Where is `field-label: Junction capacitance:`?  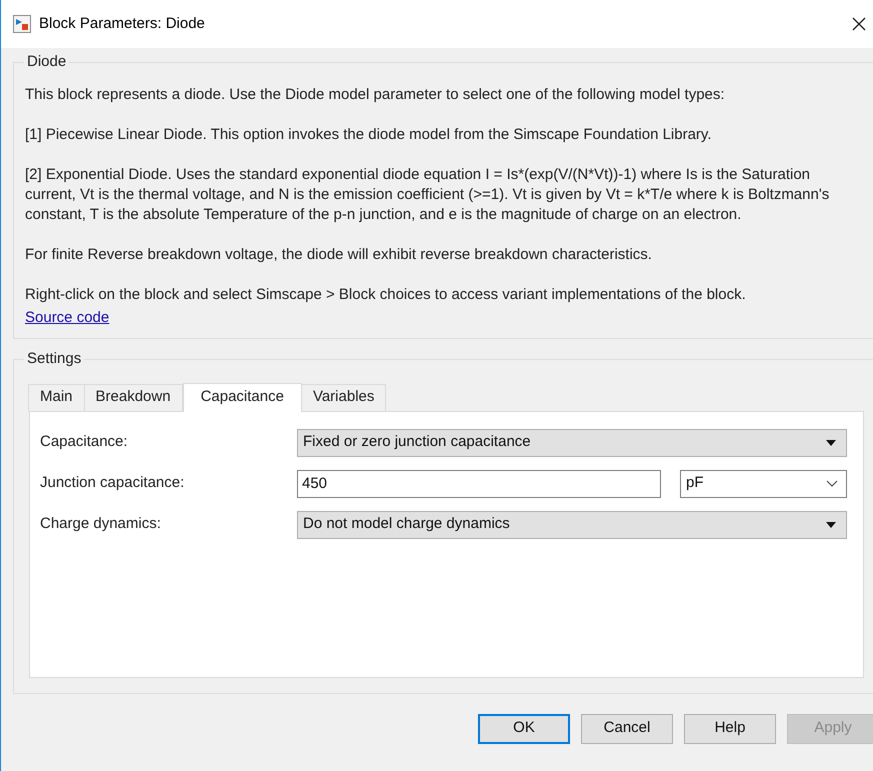 field-label: Junction capacitance: is located at coordinates (113, 483).